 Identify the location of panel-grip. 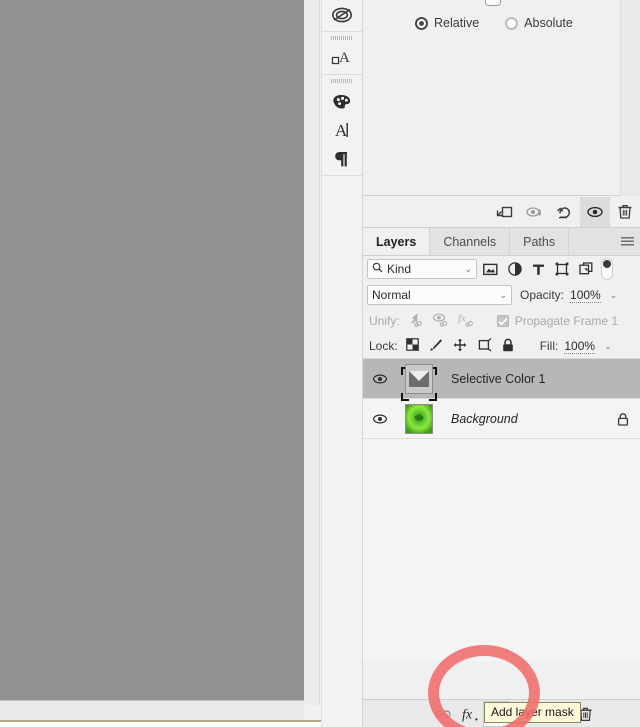
(342, 37).